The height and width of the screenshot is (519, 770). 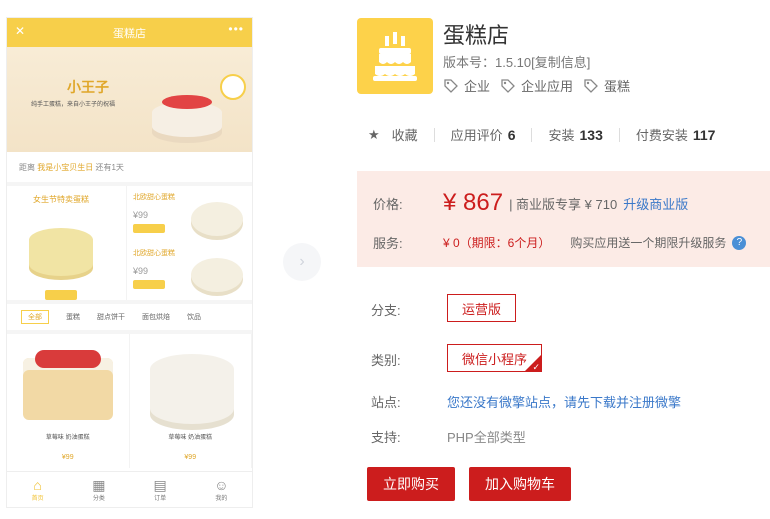 What do you see at coordinates (37, 485) in the screenshot?
I see `home-icon: ⌂` at bounding box center [37, 485].